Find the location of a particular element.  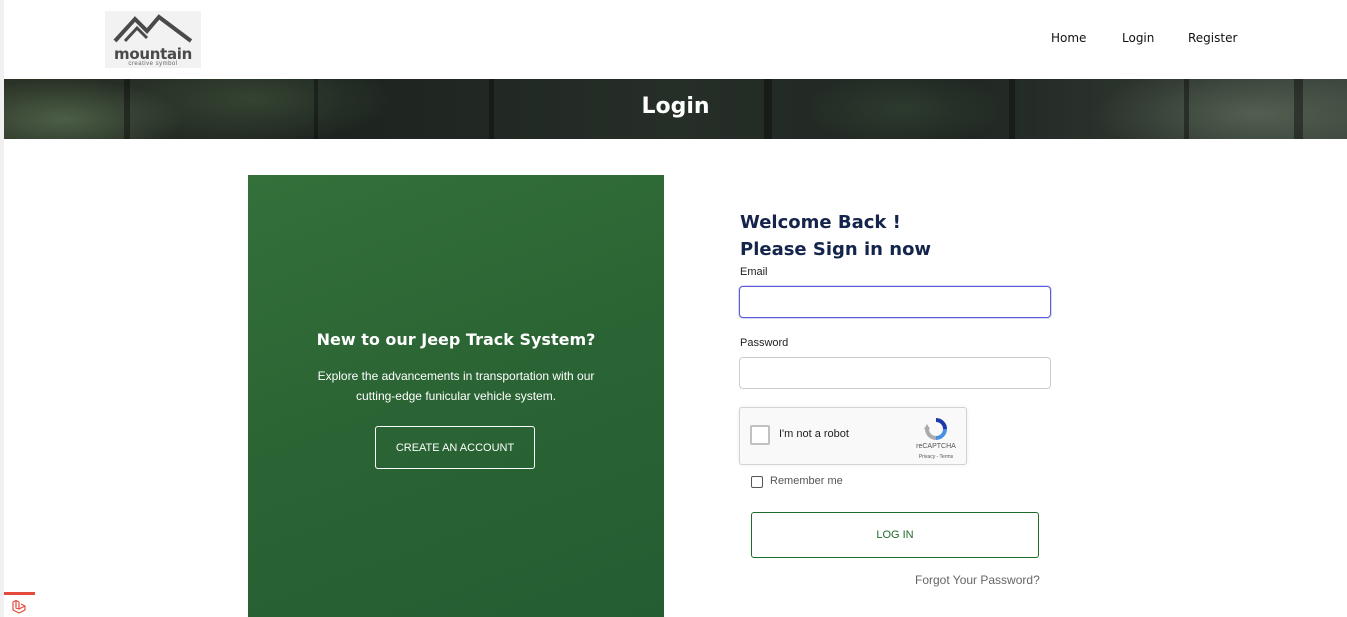

remember-me-label: Remember me is located at coordinates (806, 481).